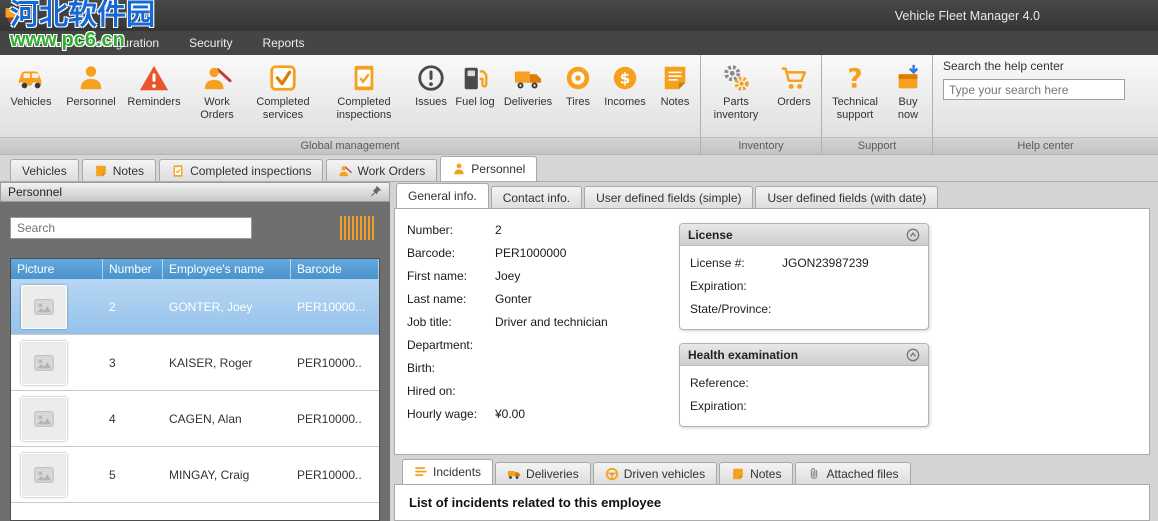  Describe the element at coordinates (119, 170) in the screenshot. I see `tab-notes: Notes` at that location.